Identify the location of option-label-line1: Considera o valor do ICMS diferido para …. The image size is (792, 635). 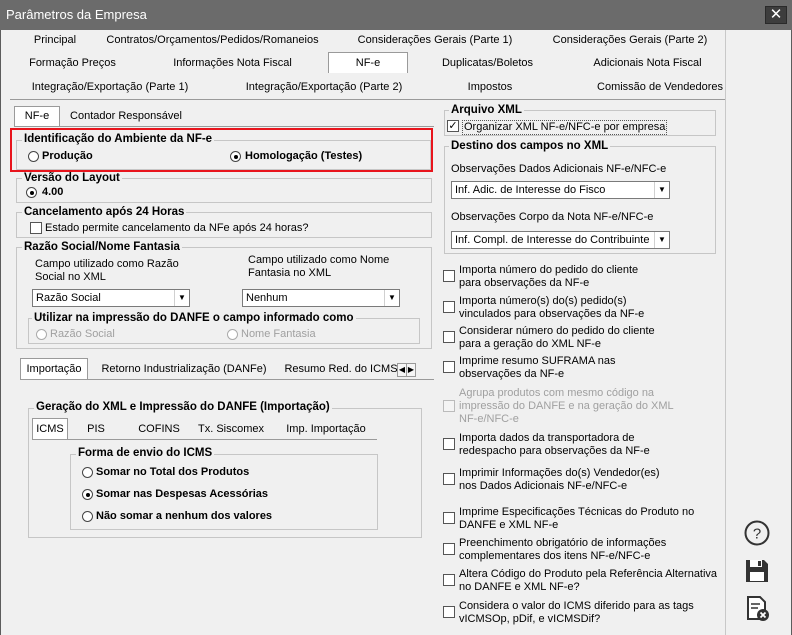
(576, 606).